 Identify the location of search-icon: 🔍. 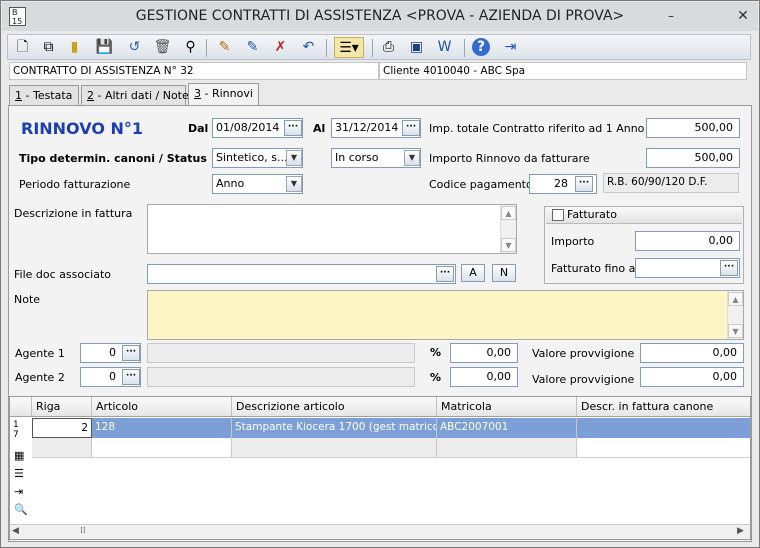
(21, 509).